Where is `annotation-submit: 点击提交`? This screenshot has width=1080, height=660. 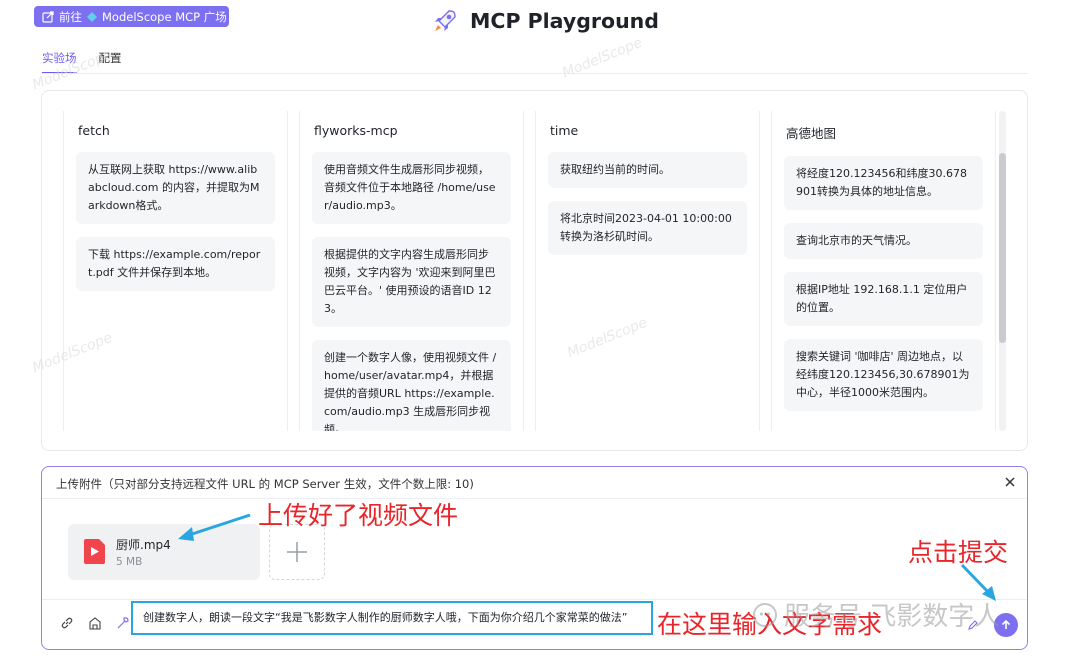 annotation-submit: 点击提交 is located at coordinates (958, 552).